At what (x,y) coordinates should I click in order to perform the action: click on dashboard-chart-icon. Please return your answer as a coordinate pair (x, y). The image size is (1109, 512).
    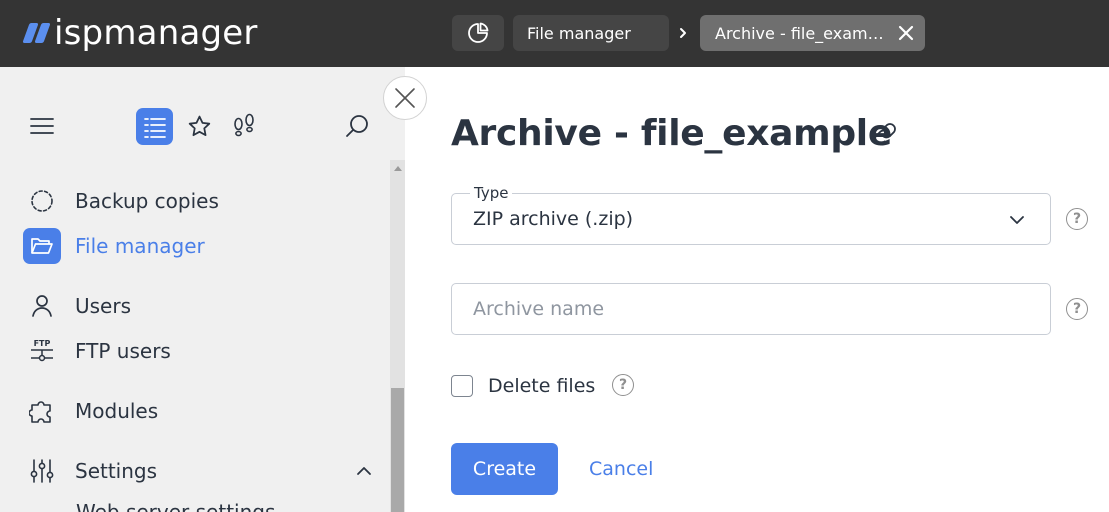
    Looking at the image, I should click on (478, 32).